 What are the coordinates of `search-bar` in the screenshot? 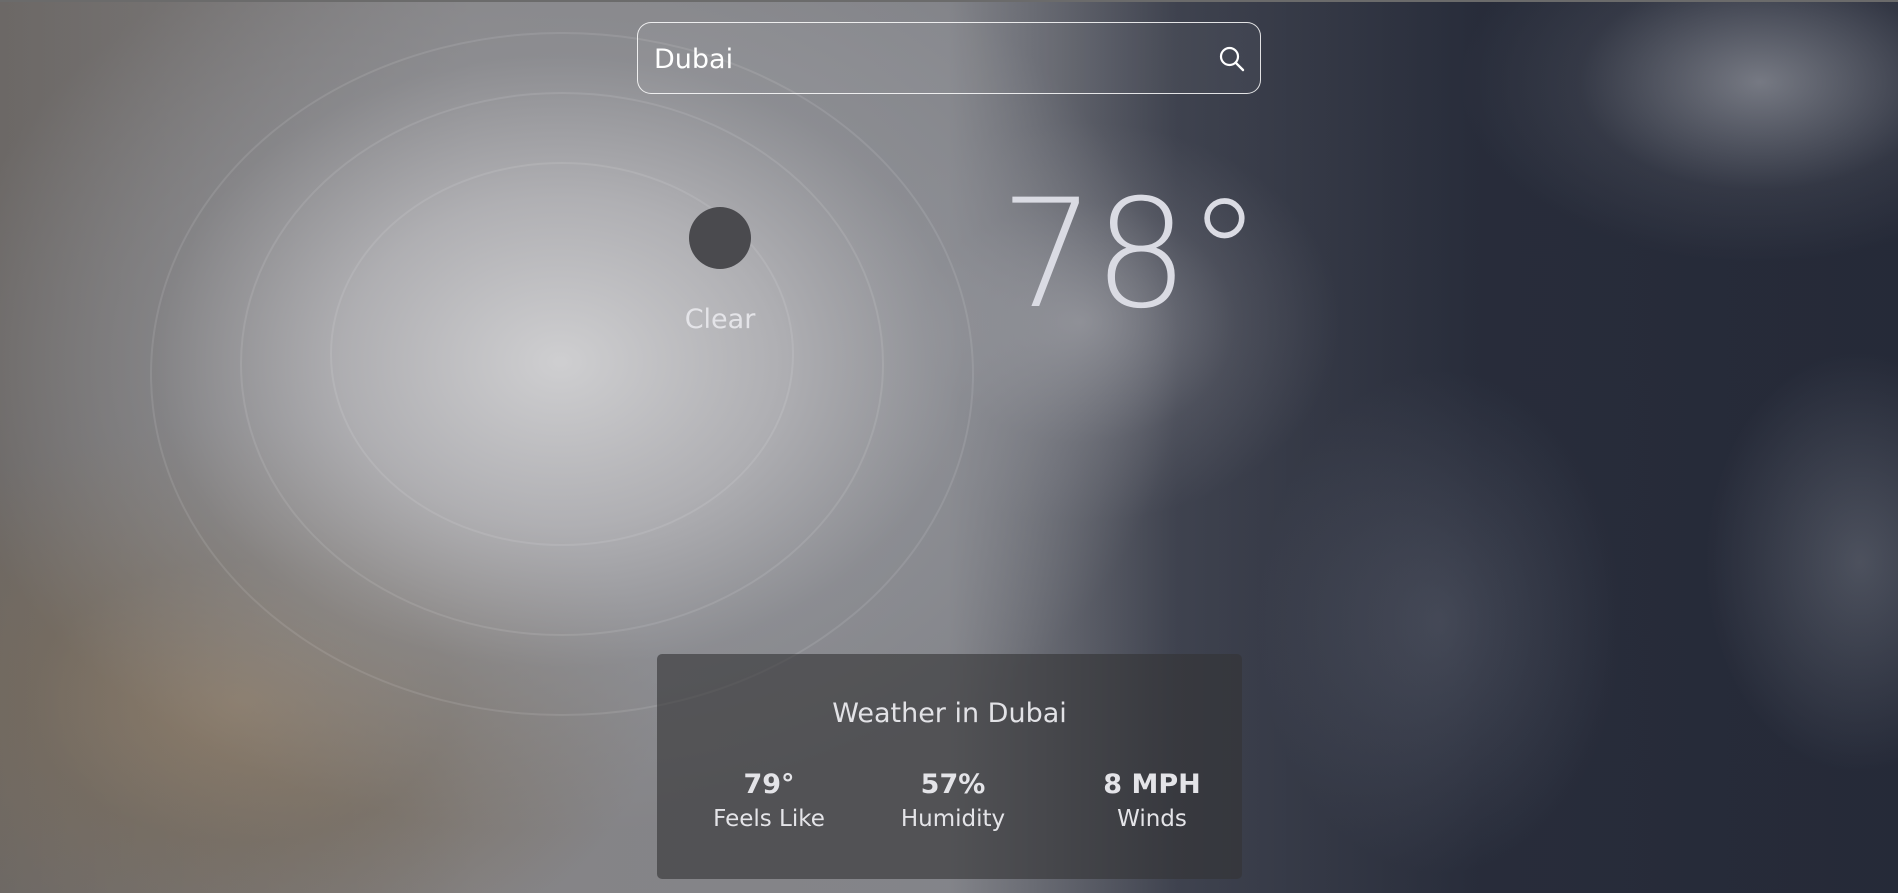 It's located at (949, 58).